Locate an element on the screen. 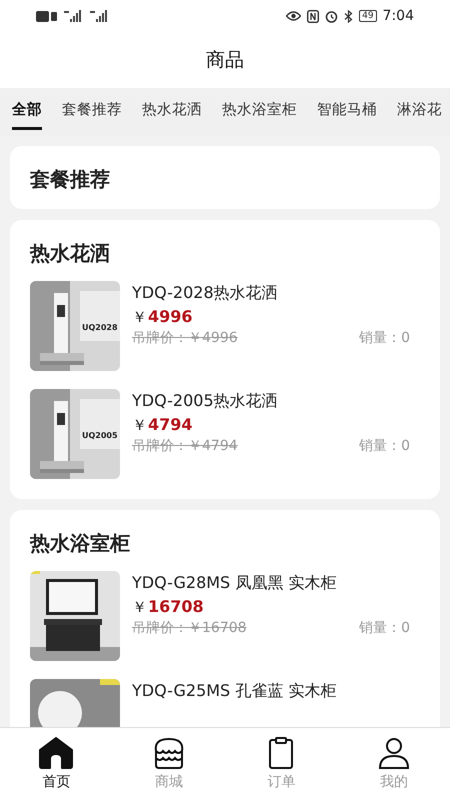 The height and width of the screenshot is (800, 450). product-price: 4794 is located at coordinates (170, 424).